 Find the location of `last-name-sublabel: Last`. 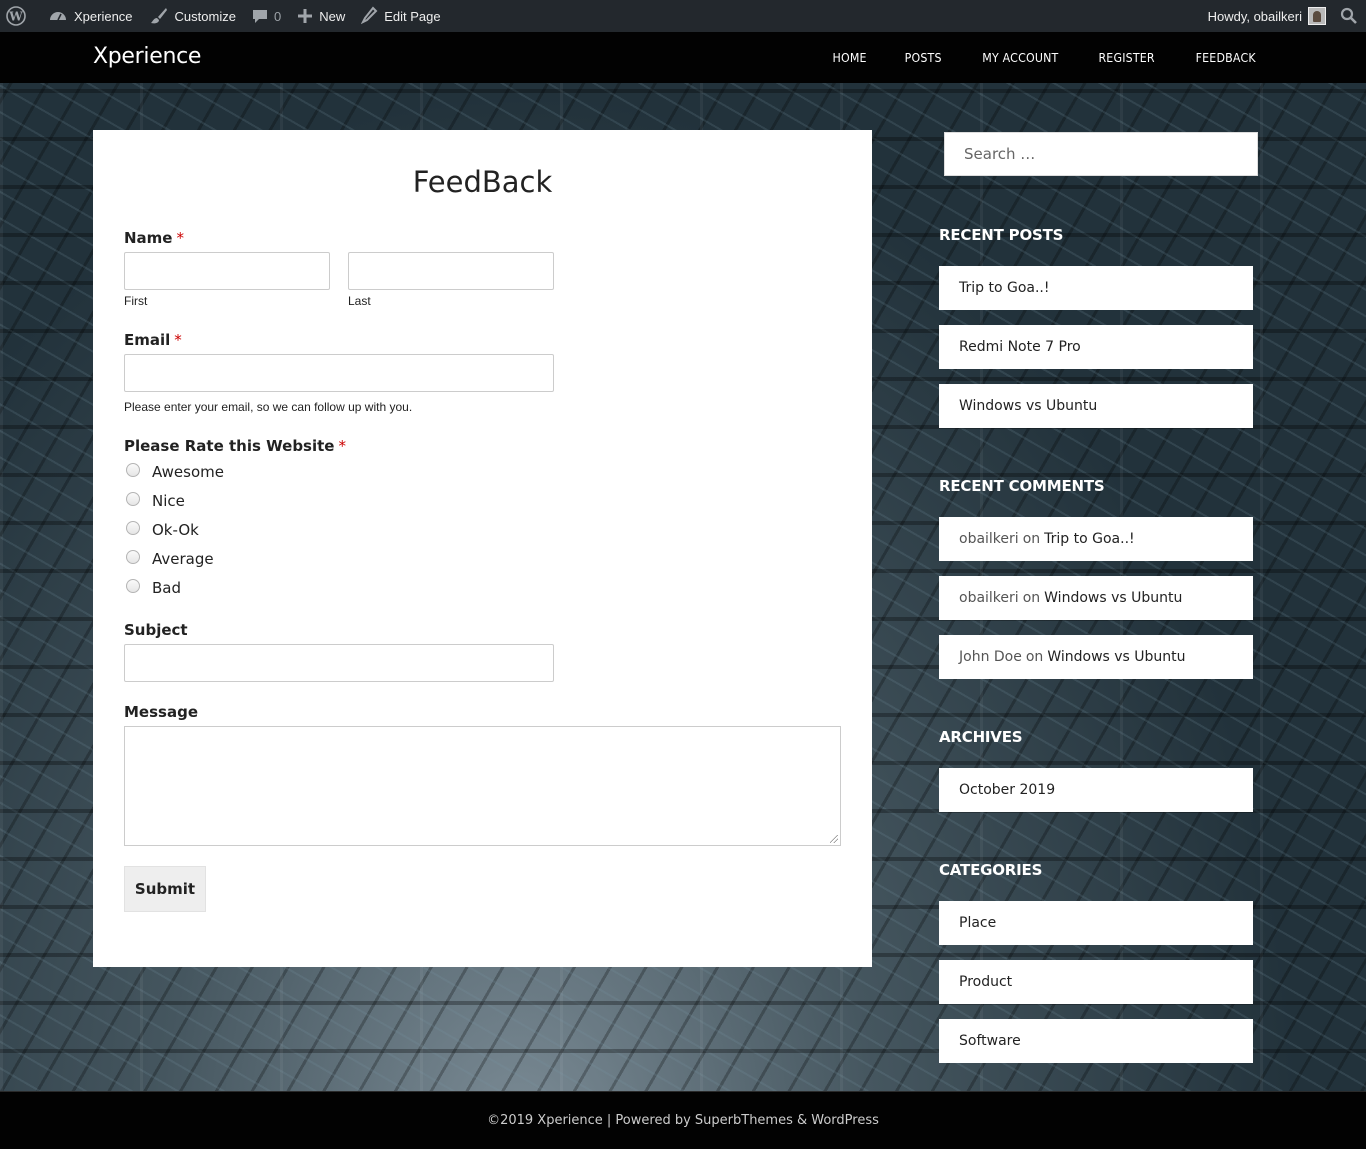

last-name-sublabel: Last is located at coordinates (359, 301).